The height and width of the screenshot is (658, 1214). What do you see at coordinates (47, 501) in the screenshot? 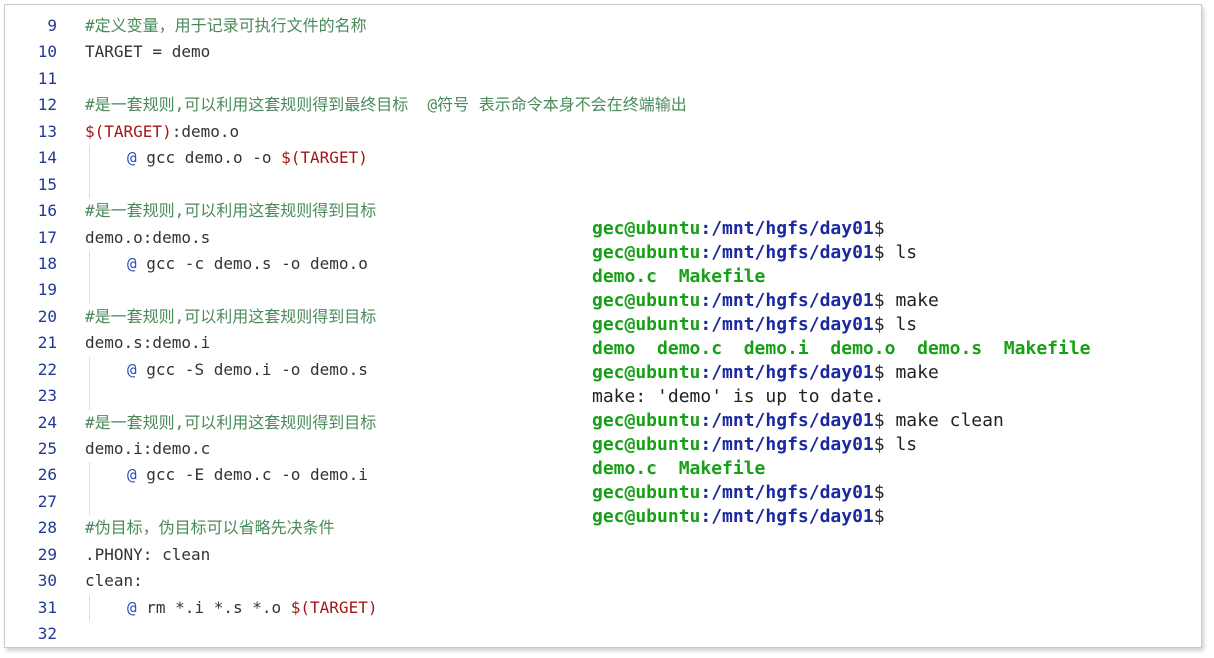
I see `line-number: 27` at bounding box center [47, 501].